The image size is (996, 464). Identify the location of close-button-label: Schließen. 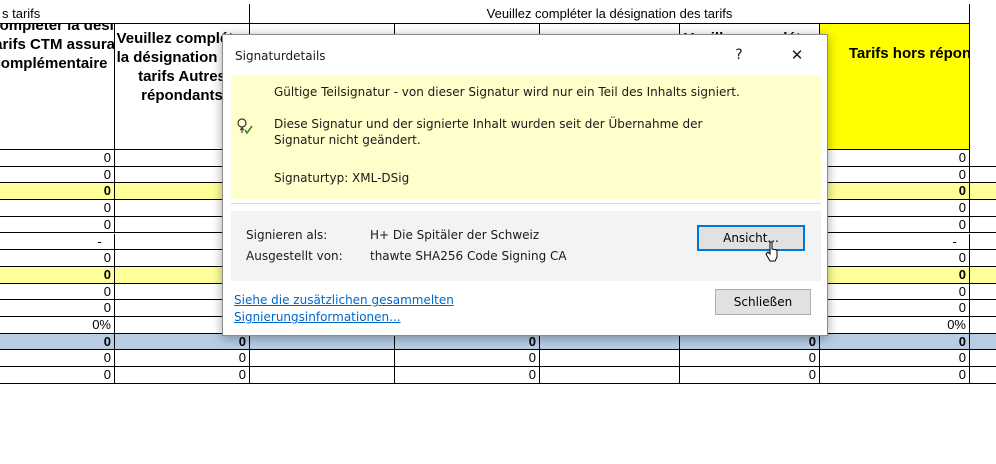
(763, 302).